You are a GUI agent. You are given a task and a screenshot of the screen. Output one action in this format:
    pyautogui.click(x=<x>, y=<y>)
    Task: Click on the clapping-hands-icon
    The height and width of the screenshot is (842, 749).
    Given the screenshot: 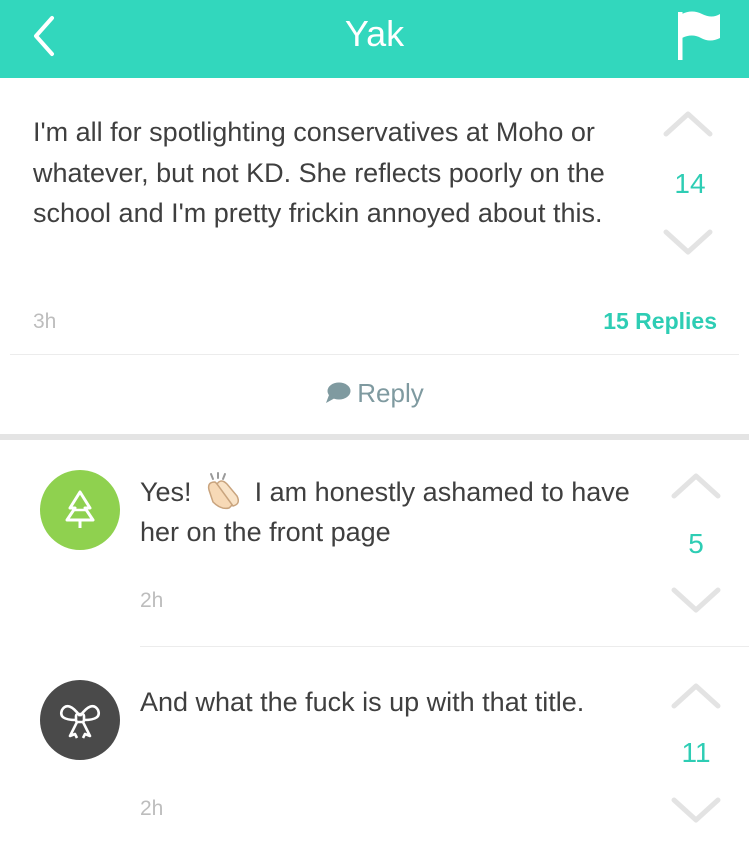 What is the action you would take?
    pyautogui.click(x=223, y=491)
    